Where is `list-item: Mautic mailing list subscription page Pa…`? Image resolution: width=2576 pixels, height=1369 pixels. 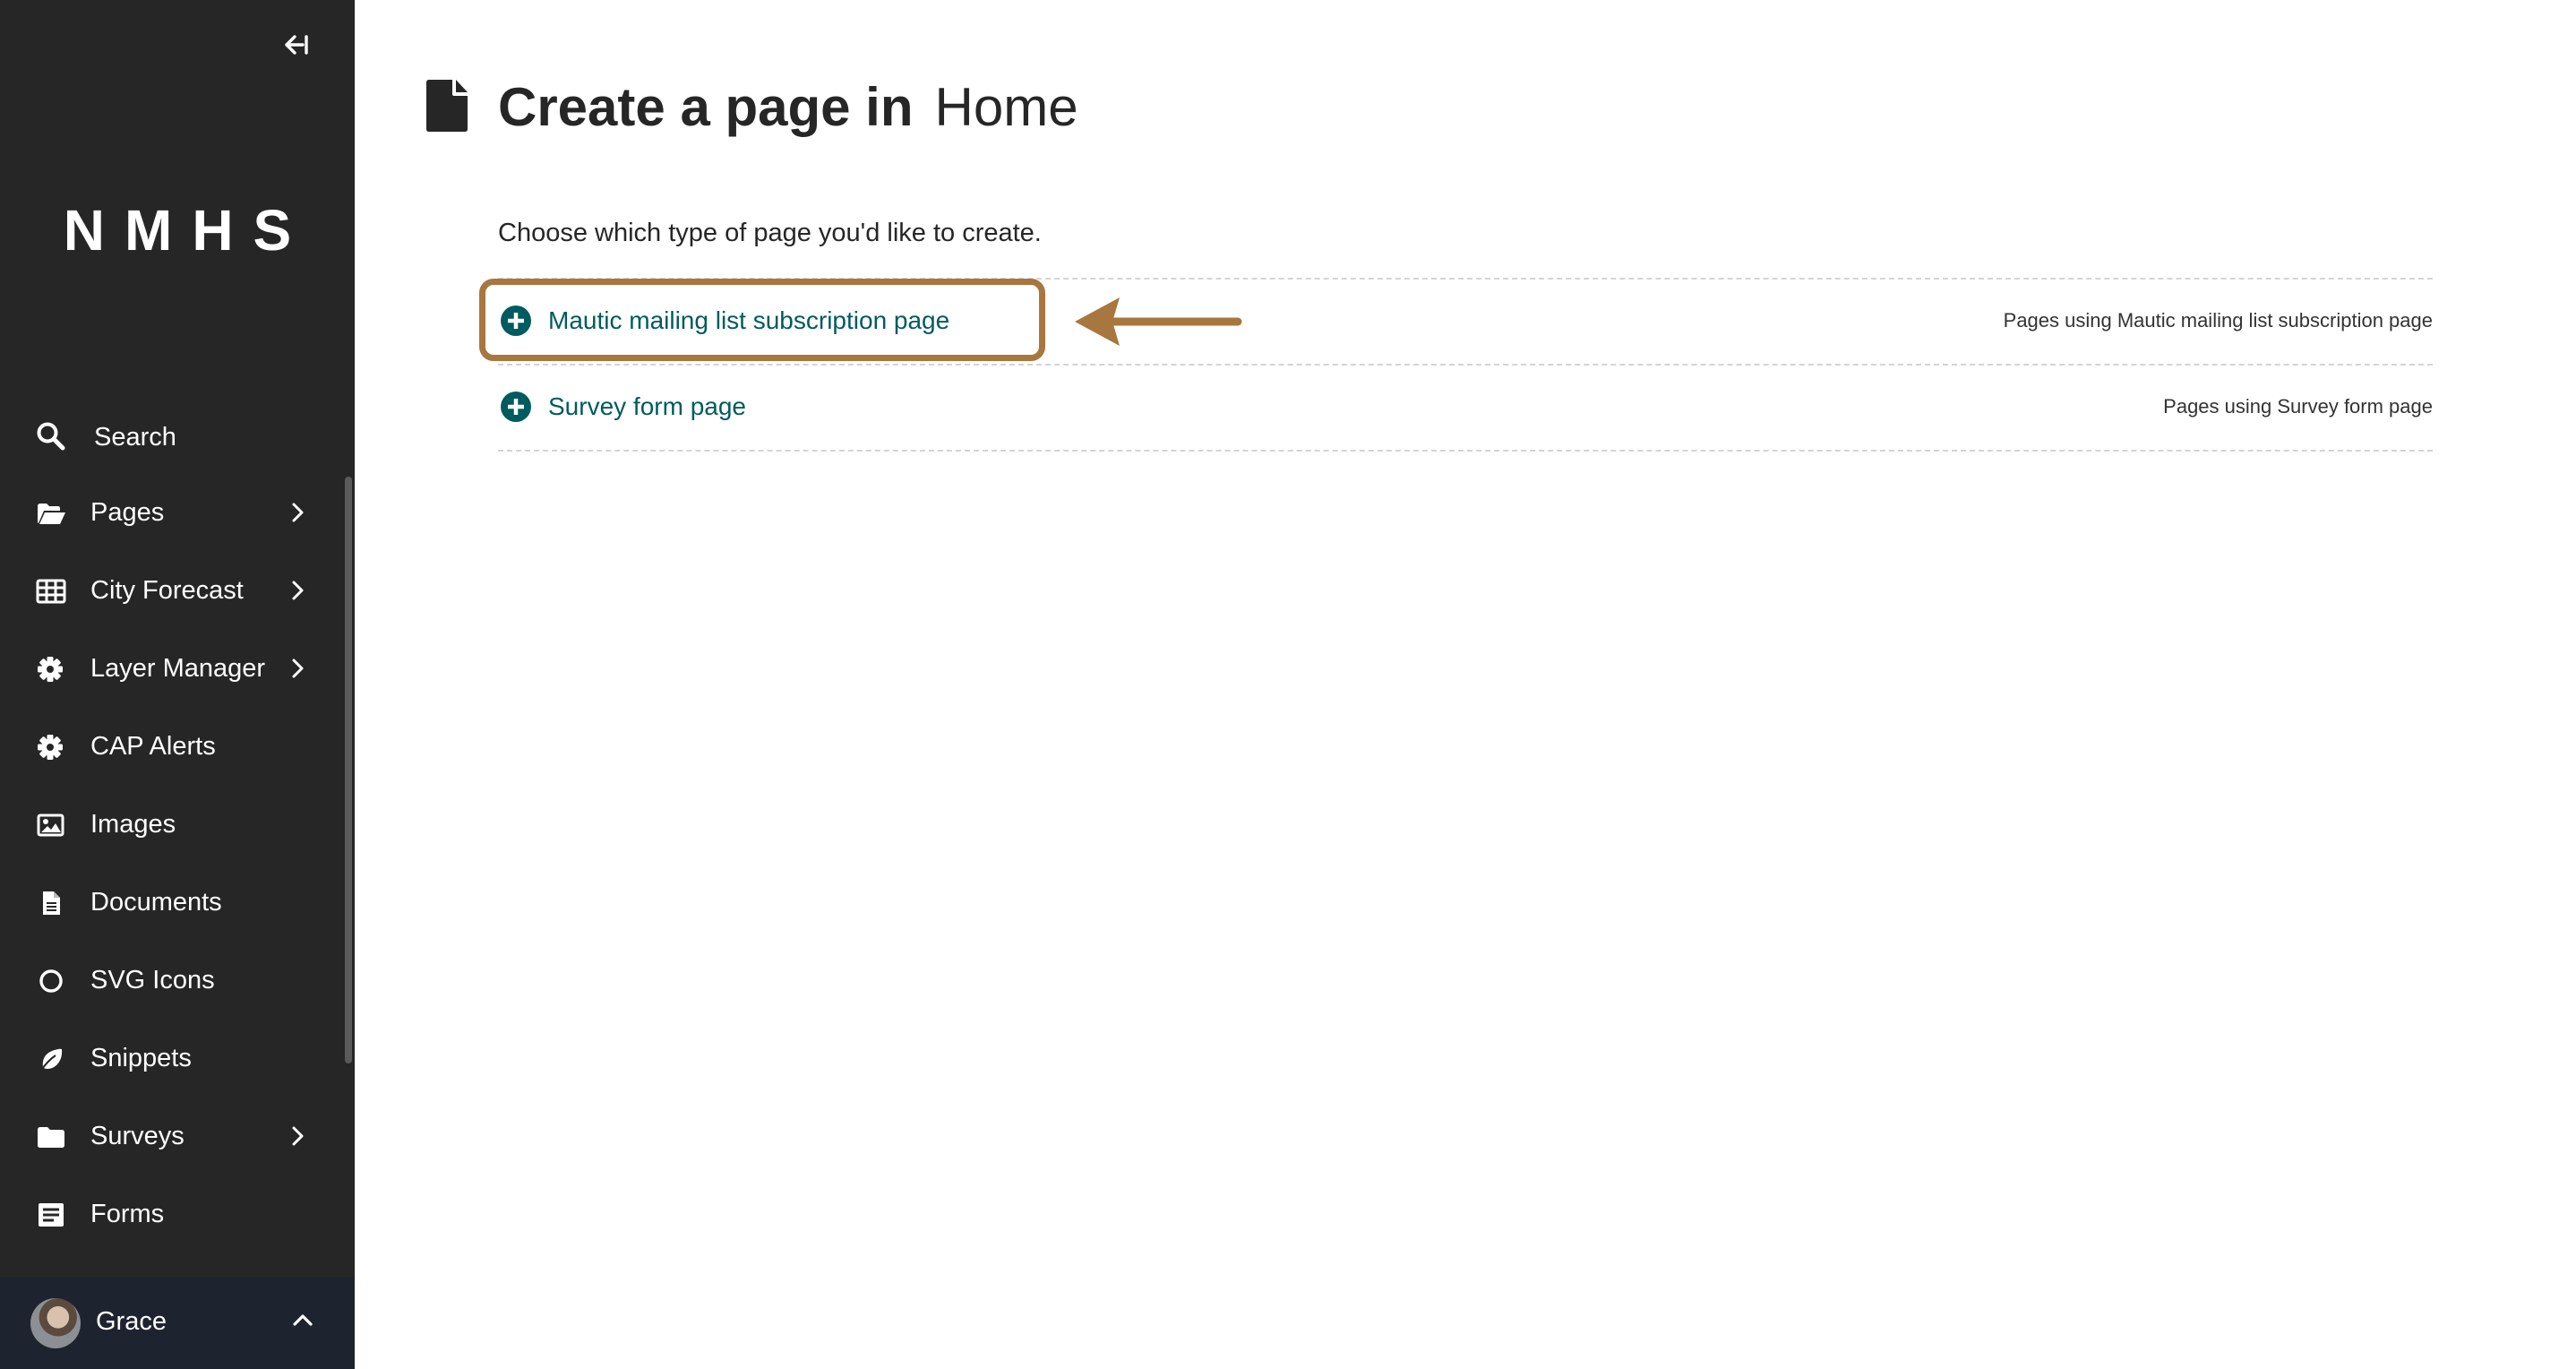 list-item: Mautic mailing list subscription page Pa… is located at coordinates (1465, 321).